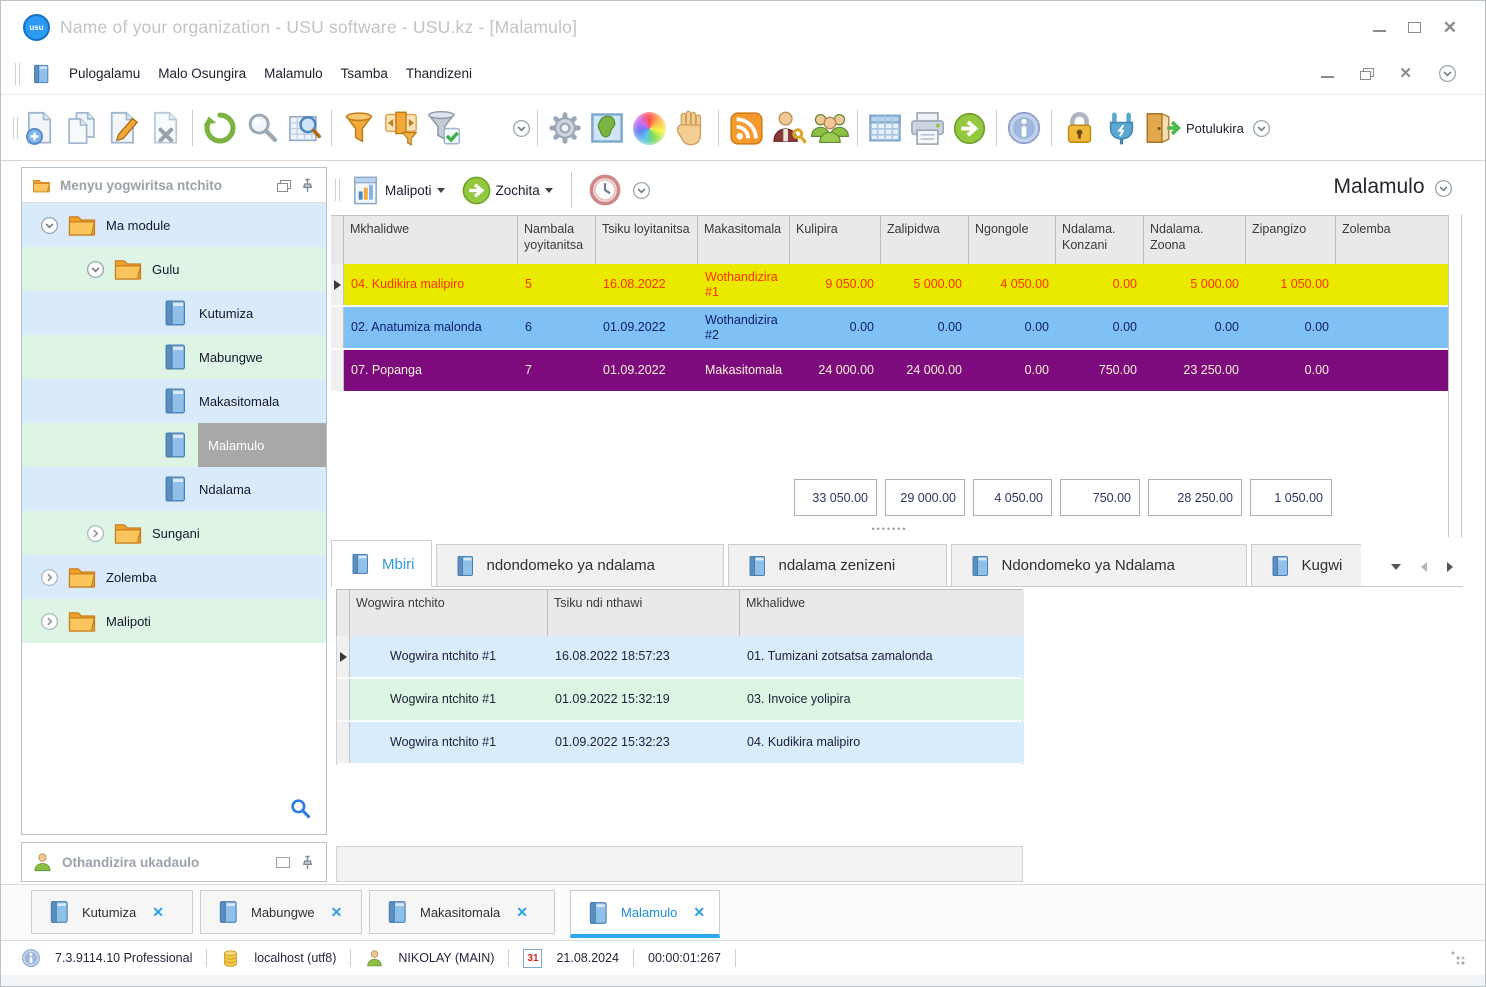 The width and height of the screenshot is (1486, 987). What do you see at coordinates (647, 240) in the screenshot?
I see `column-header-tsiku: Tsiku loyitanitsa` at bounding box center [647, 240].